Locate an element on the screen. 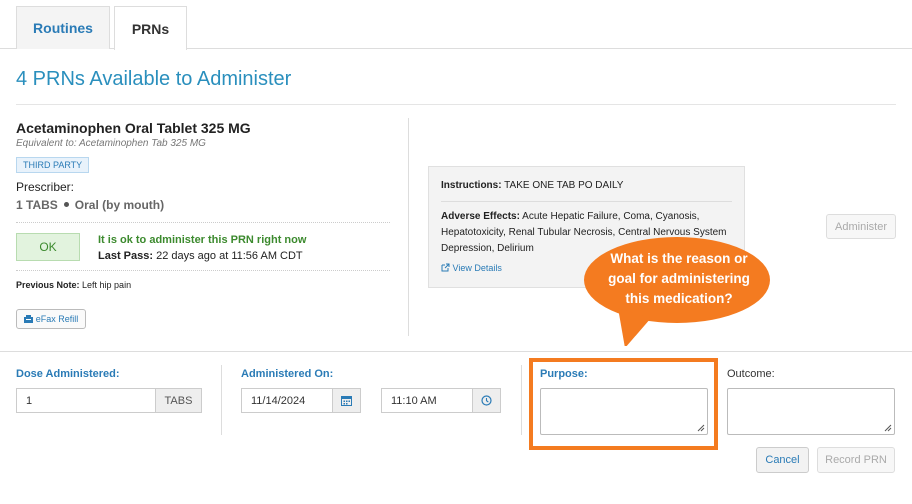 The width and height of the screenshot is (912, 504). tab-bar: Routines PRNs is located at coordinates (456, 25).